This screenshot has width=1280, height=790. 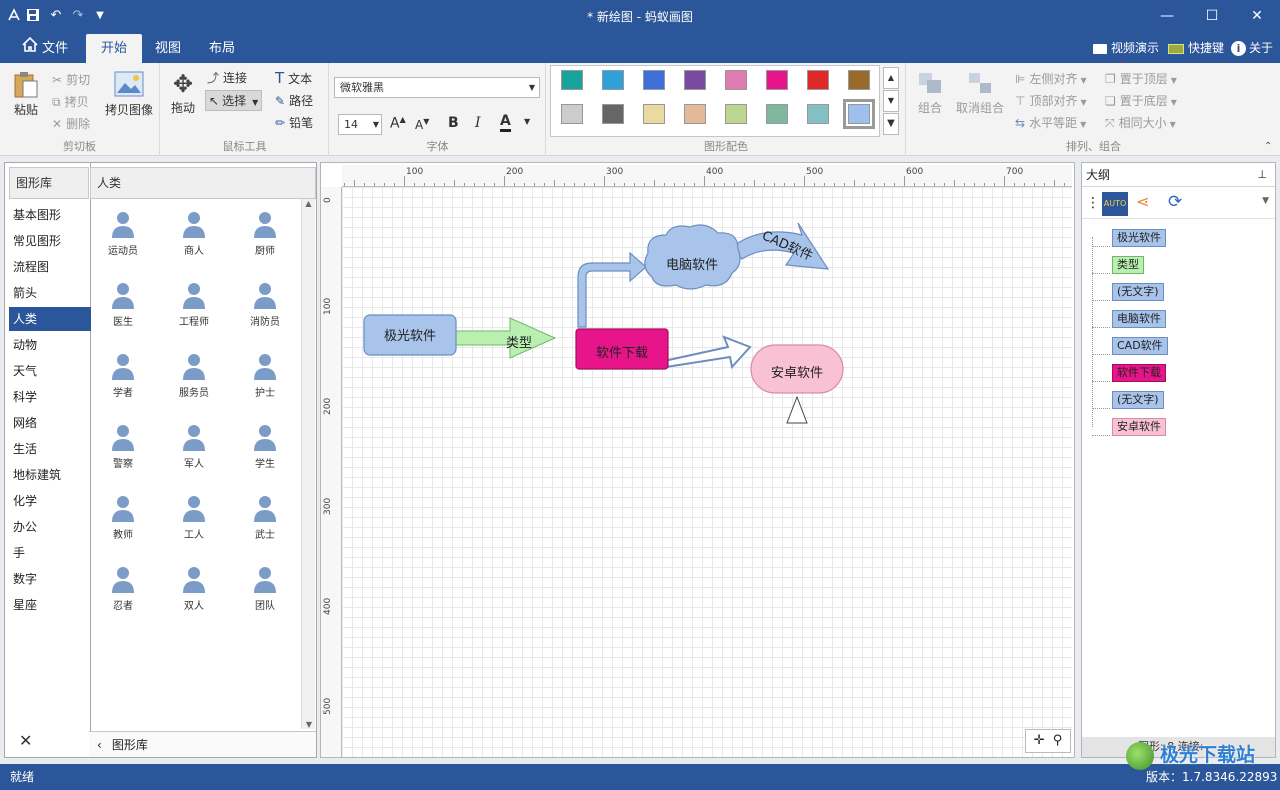 I want to click on auto-layout-icon: AUTO, so click(x=1115, y=204).